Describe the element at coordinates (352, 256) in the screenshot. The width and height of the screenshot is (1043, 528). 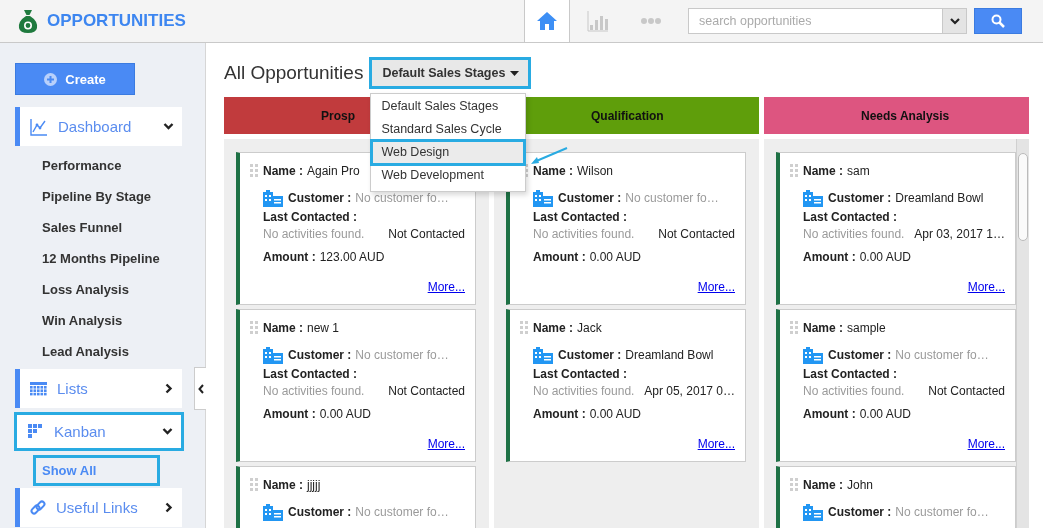
I see `amount-value: 123.00 AUD` at that location.